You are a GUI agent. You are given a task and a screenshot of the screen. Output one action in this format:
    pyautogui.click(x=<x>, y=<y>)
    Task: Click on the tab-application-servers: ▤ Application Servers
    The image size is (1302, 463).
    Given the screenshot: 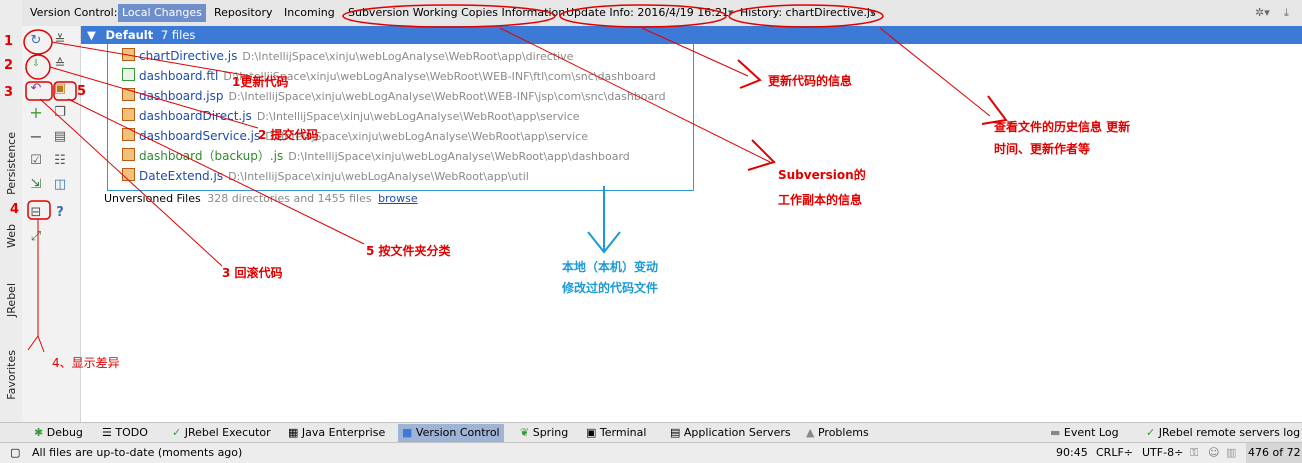 What is the action you would take?
    pyautogui.click(x=730, y=433)
    